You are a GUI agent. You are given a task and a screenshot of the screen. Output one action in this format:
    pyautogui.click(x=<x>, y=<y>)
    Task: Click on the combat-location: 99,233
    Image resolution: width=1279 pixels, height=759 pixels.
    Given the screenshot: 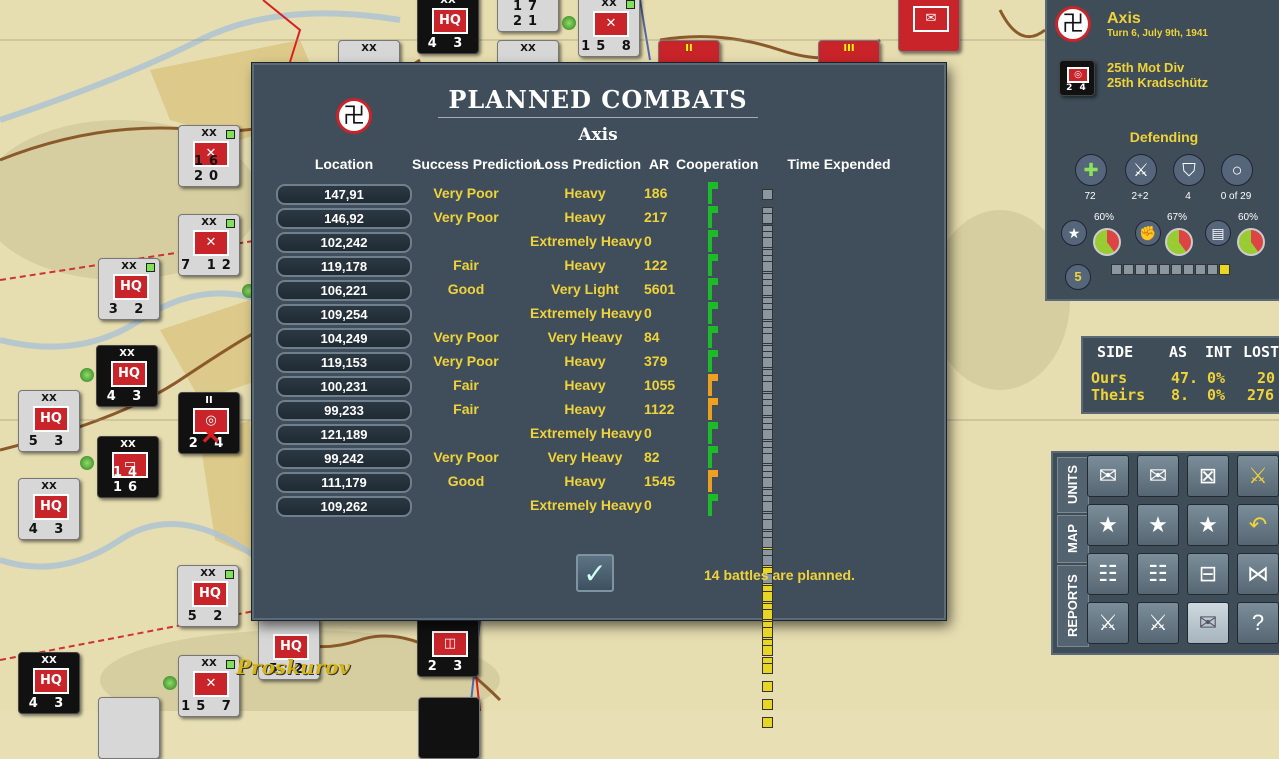 What is the action you would take?
    pyautogui.click(x=344, y=410)
    